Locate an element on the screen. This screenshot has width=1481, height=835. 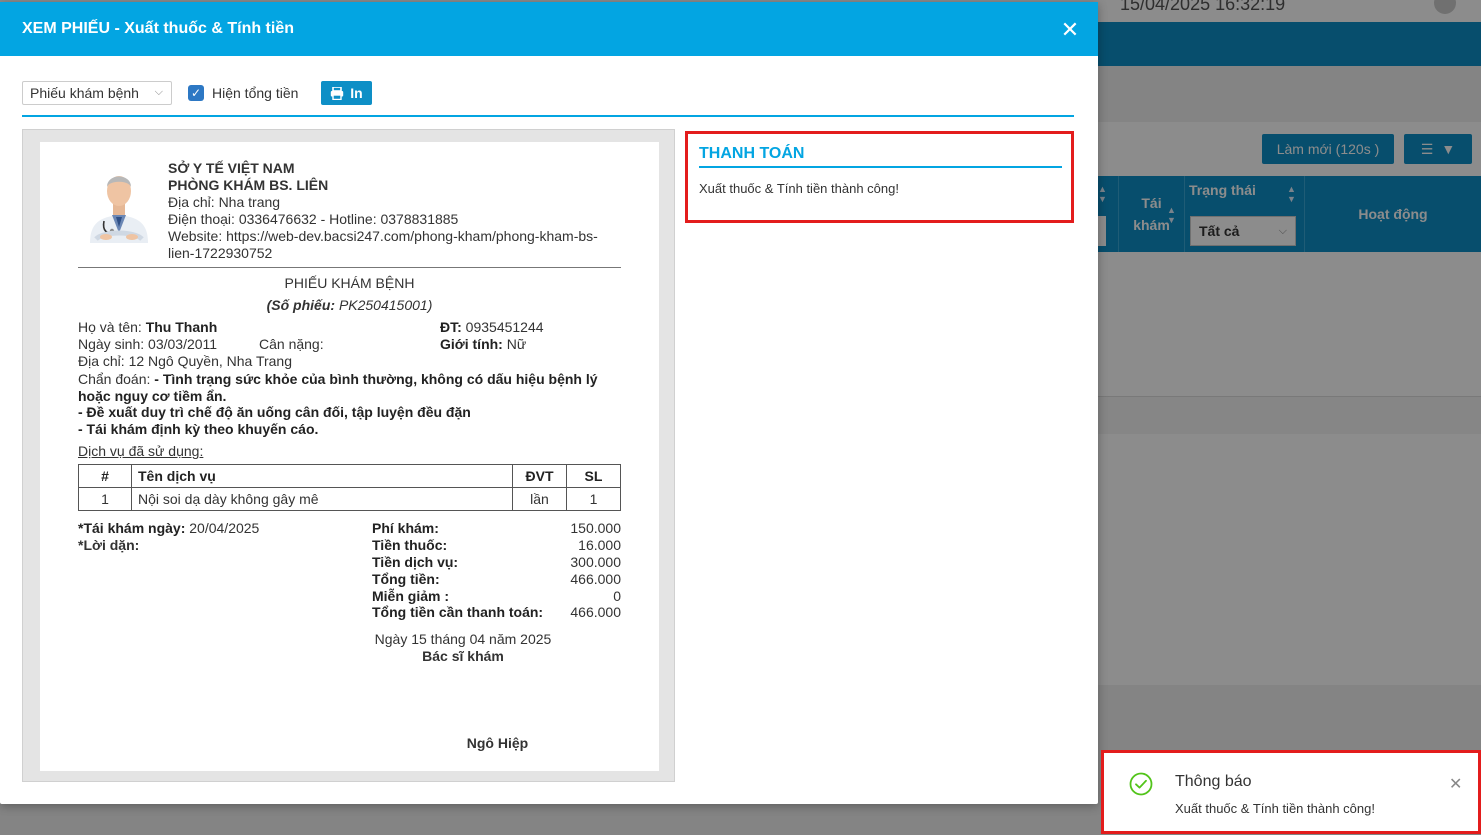
patient-phone-row: ĐT: 0935451244 is located at coordinates (492, 327).